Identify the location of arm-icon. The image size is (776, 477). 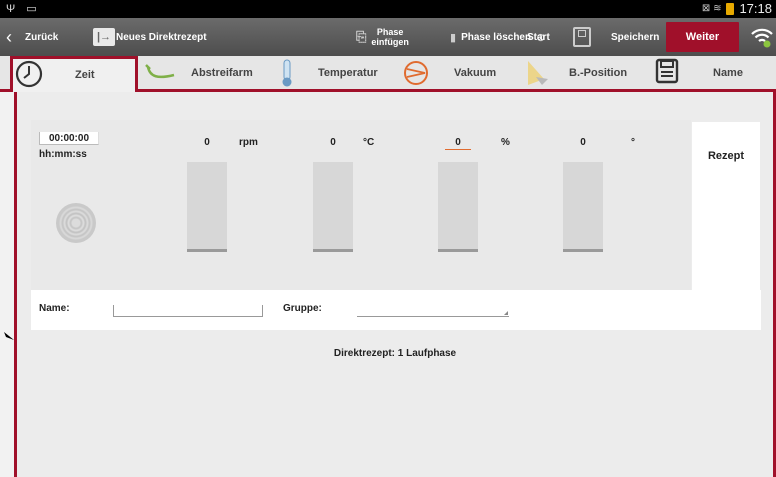
(161, 73).